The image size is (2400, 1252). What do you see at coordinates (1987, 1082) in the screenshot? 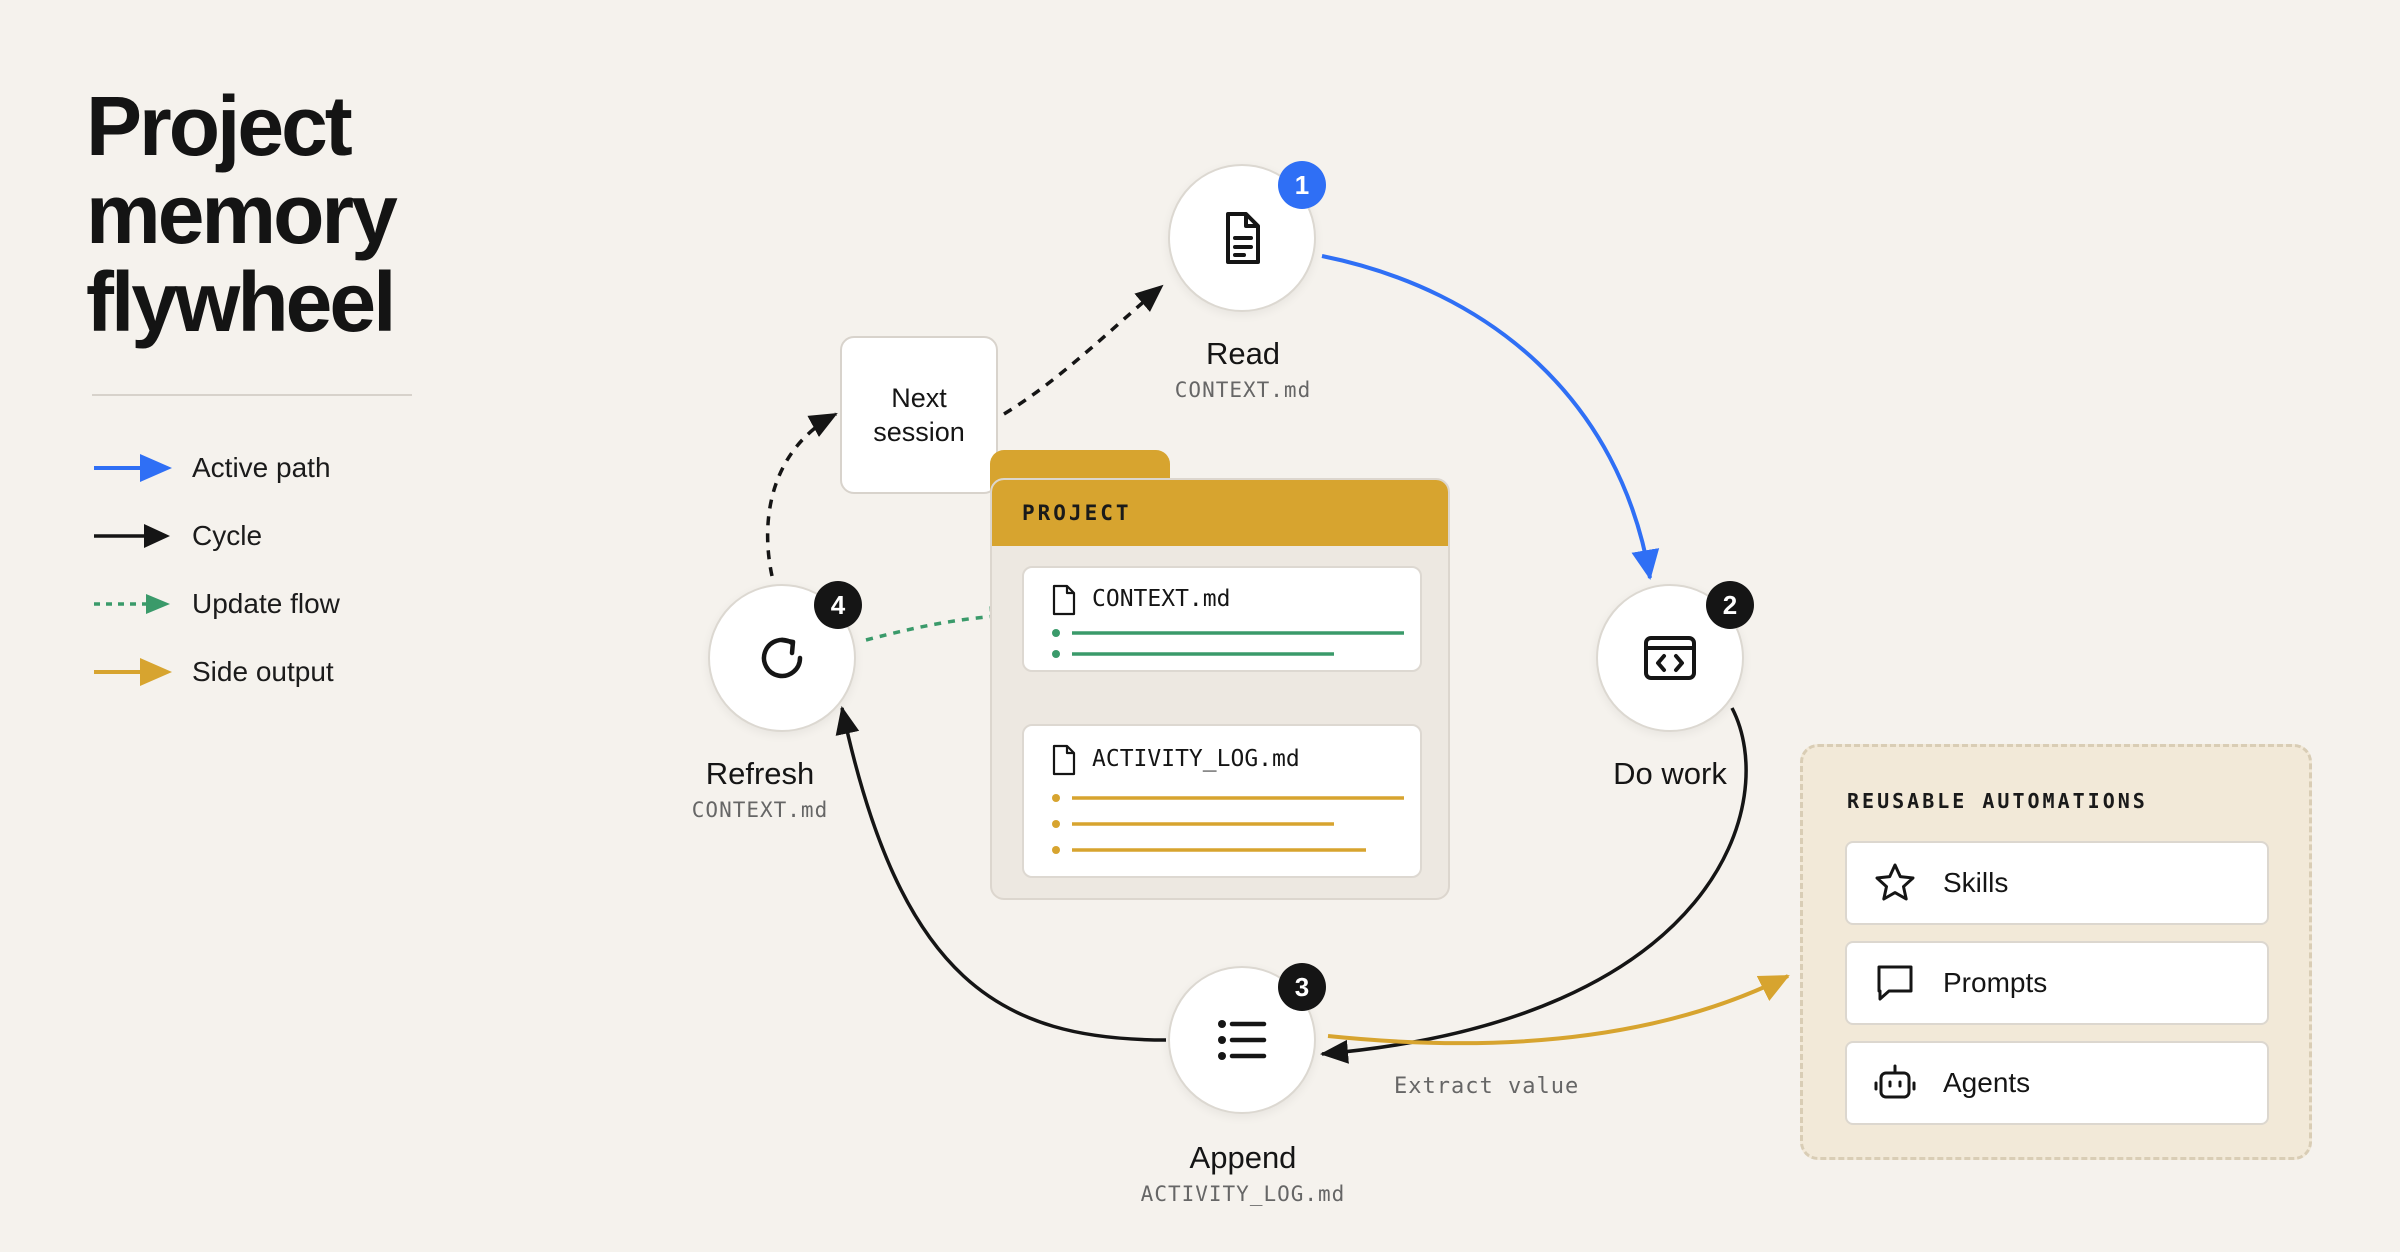
I see `automation-label: Agents` at bounding box center [1987, 1082].